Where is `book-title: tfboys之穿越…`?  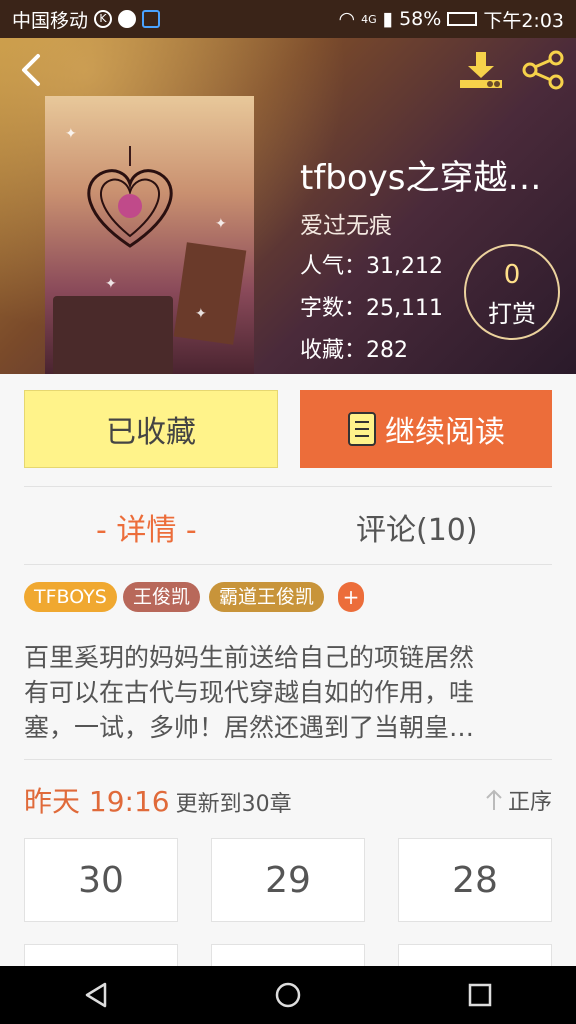
book-title: tfboys之穿越… is located at coordinates (421, 178).